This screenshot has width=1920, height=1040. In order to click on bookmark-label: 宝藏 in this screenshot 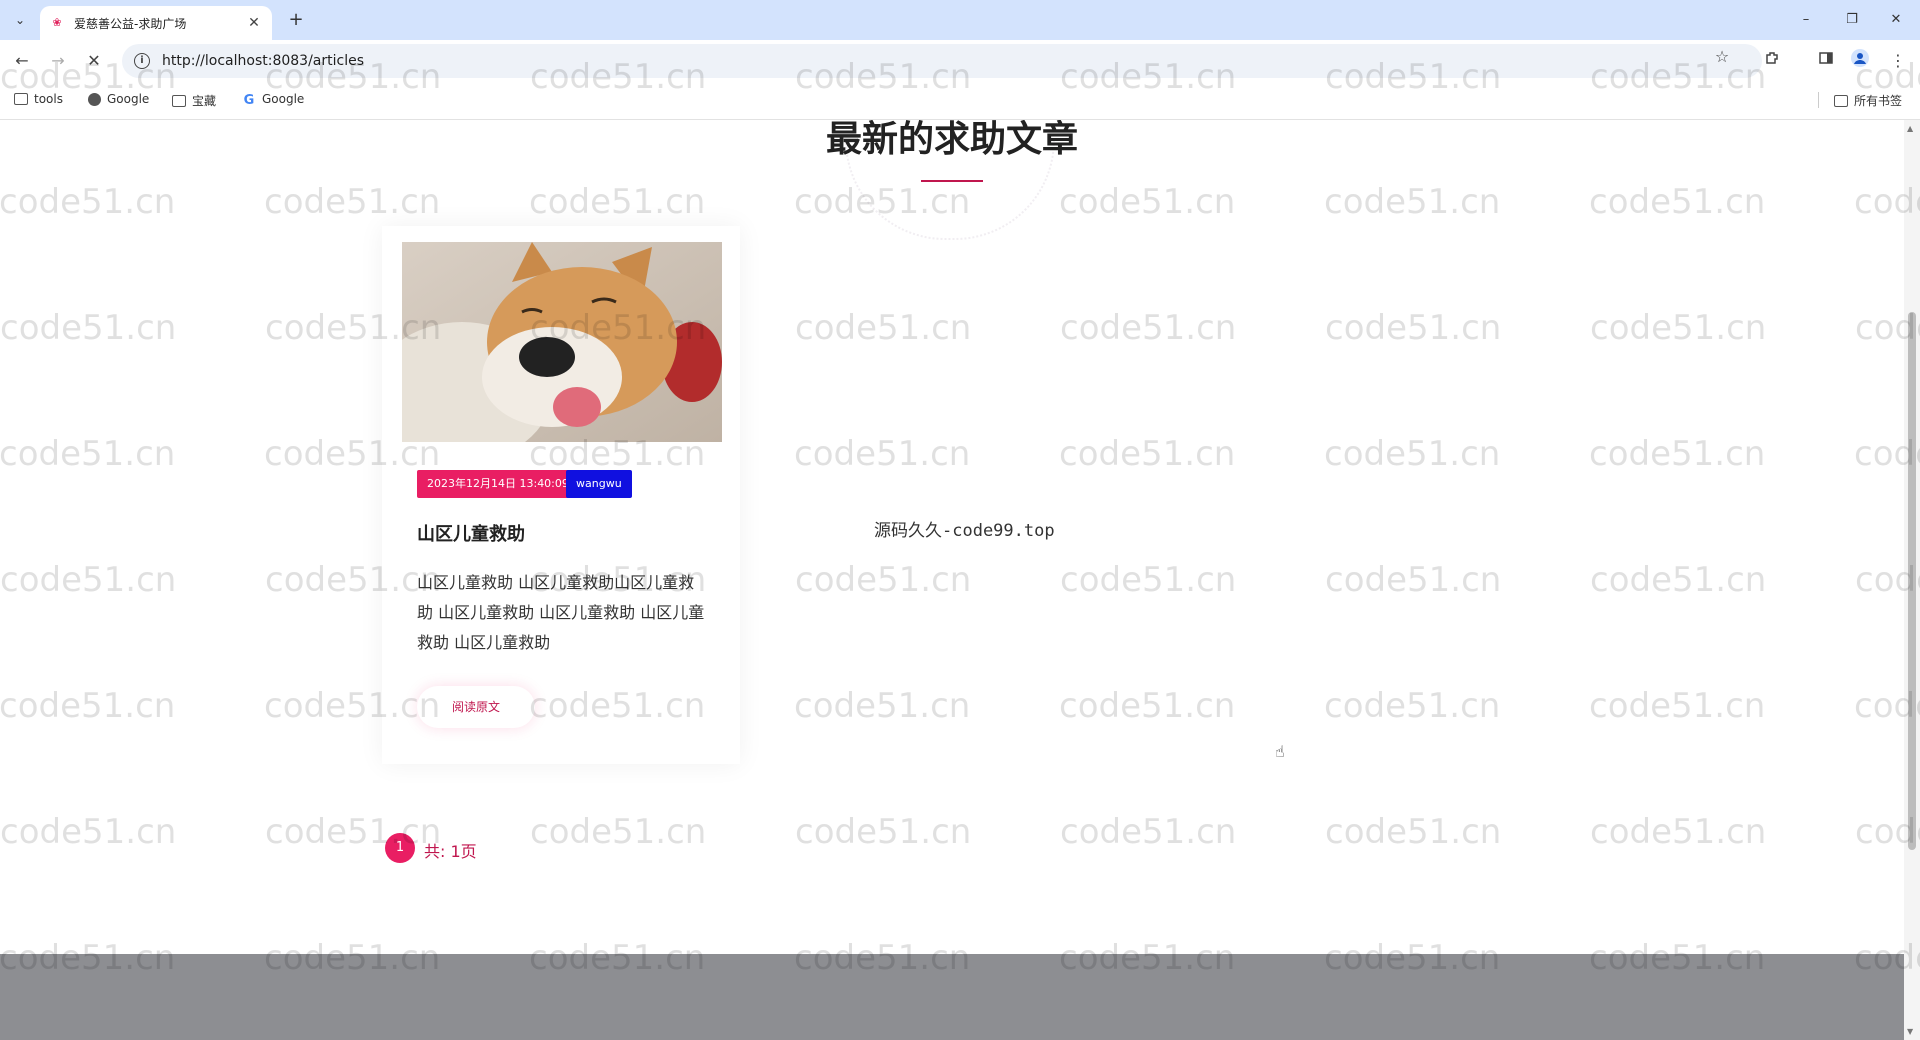, I will do `click(204, 101)`.